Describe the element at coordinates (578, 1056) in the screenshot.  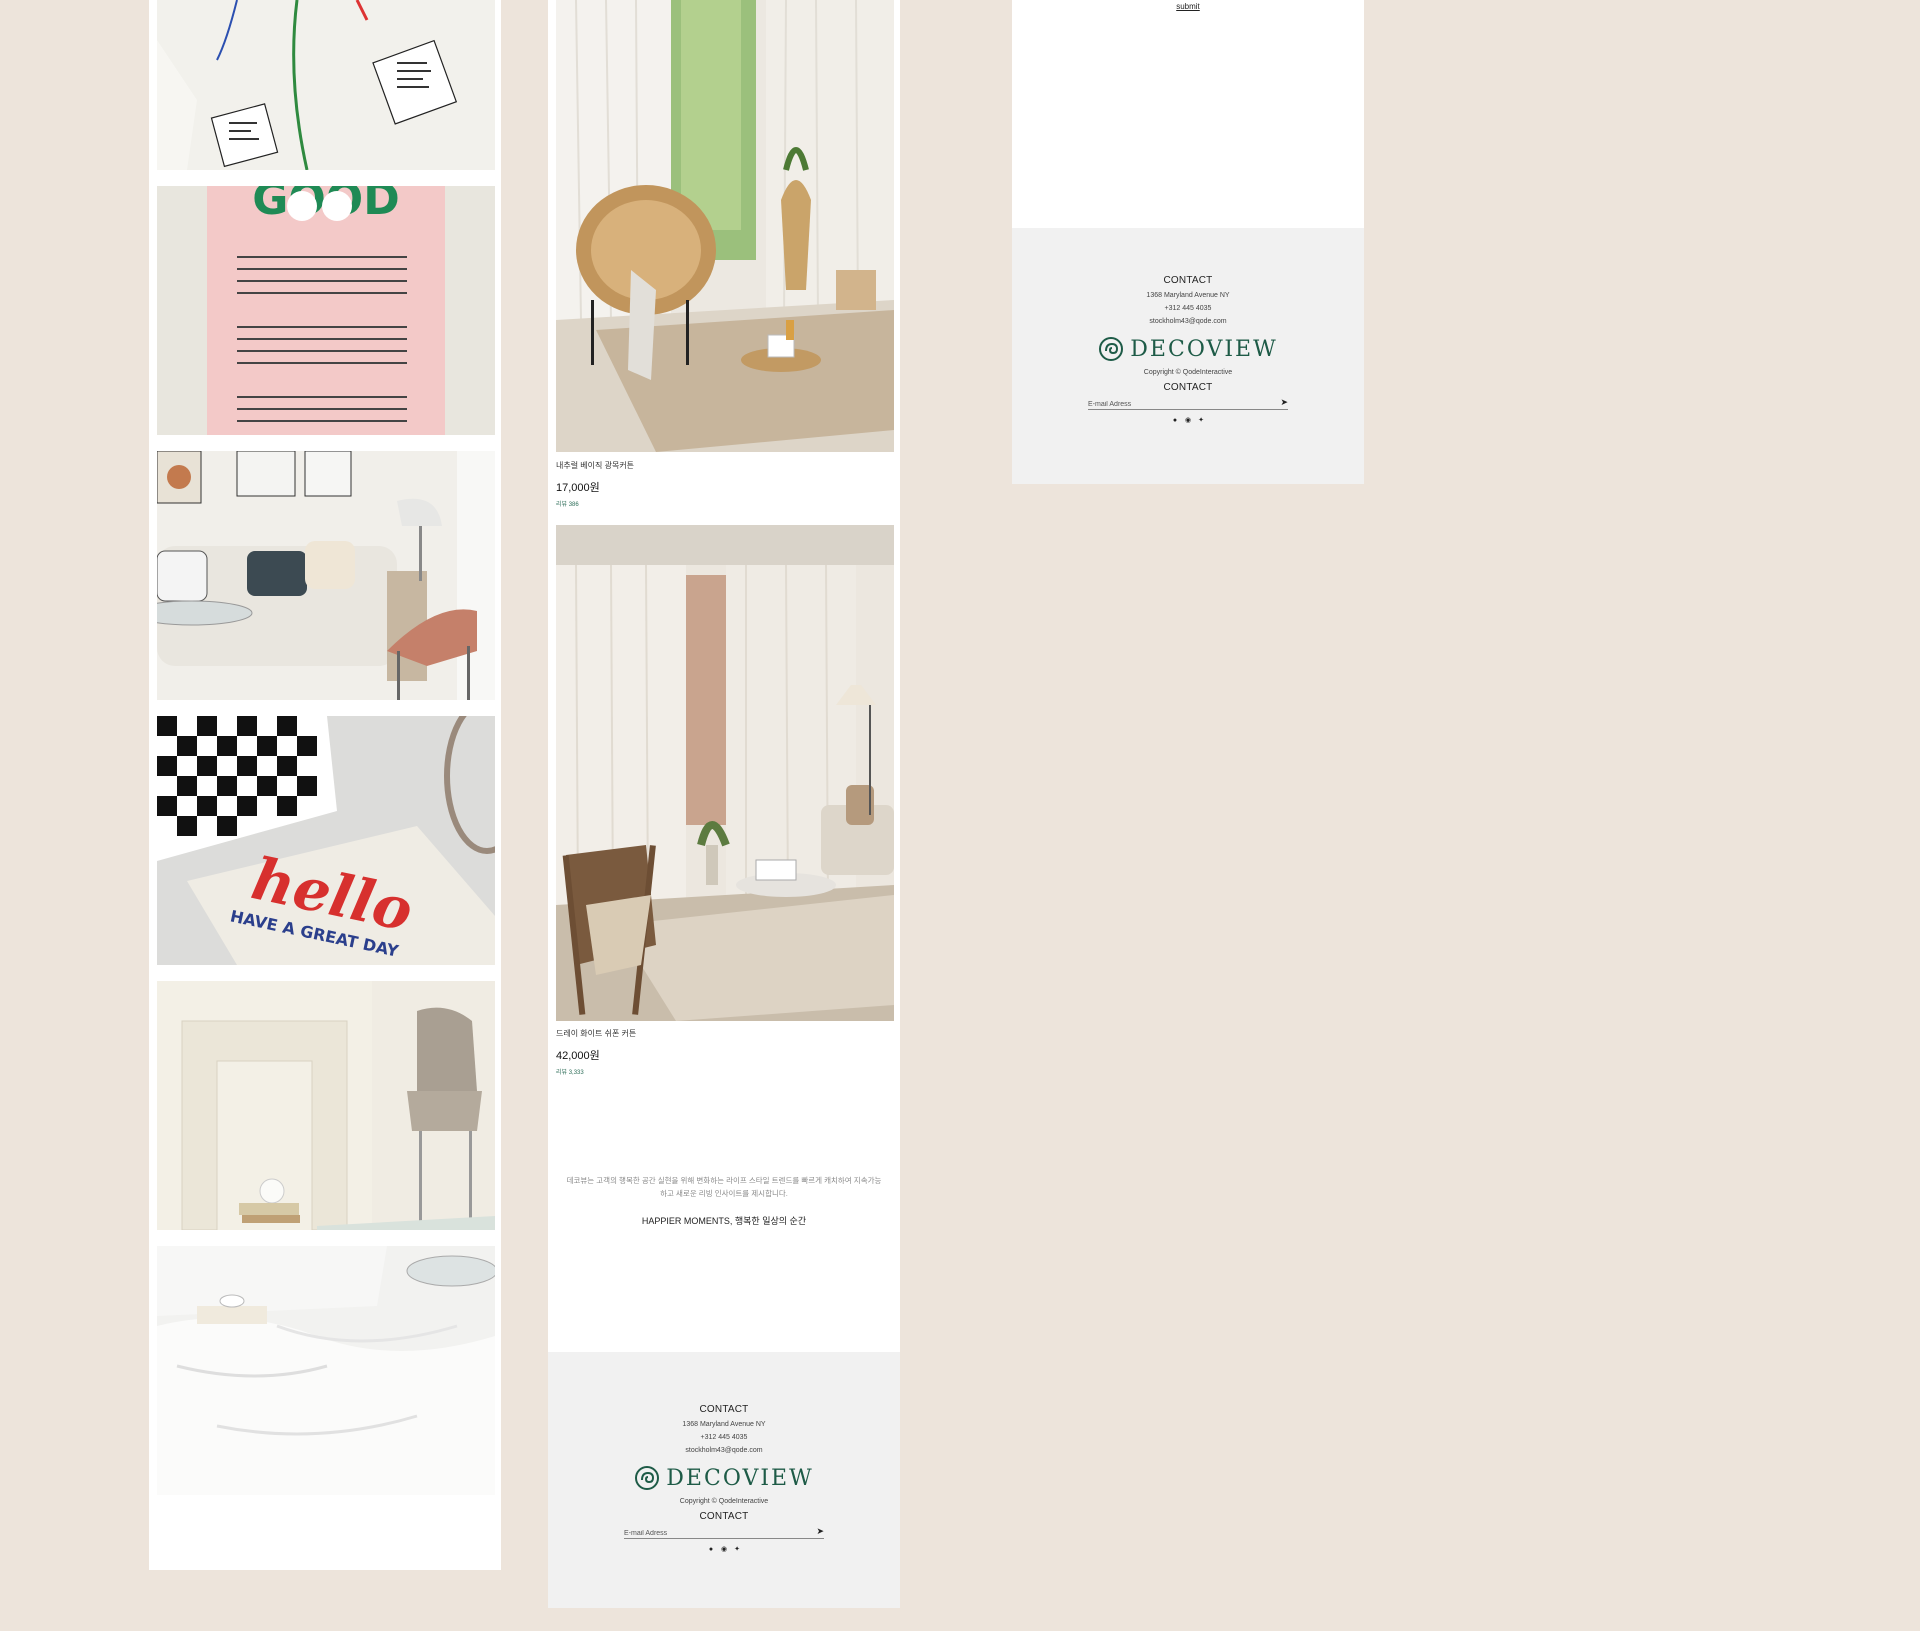
I see `product-price: 42,000원` at that location.